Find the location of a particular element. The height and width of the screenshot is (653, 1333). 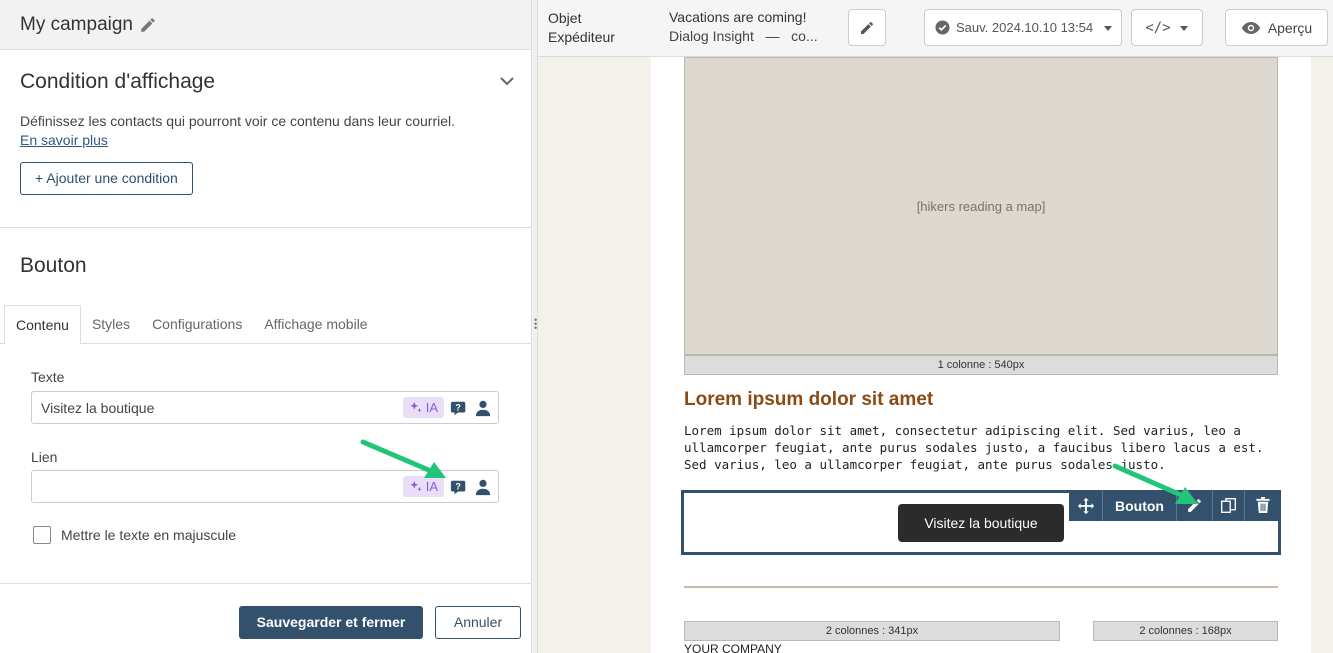

ia-button: IA is located at coordinates (423, 407).